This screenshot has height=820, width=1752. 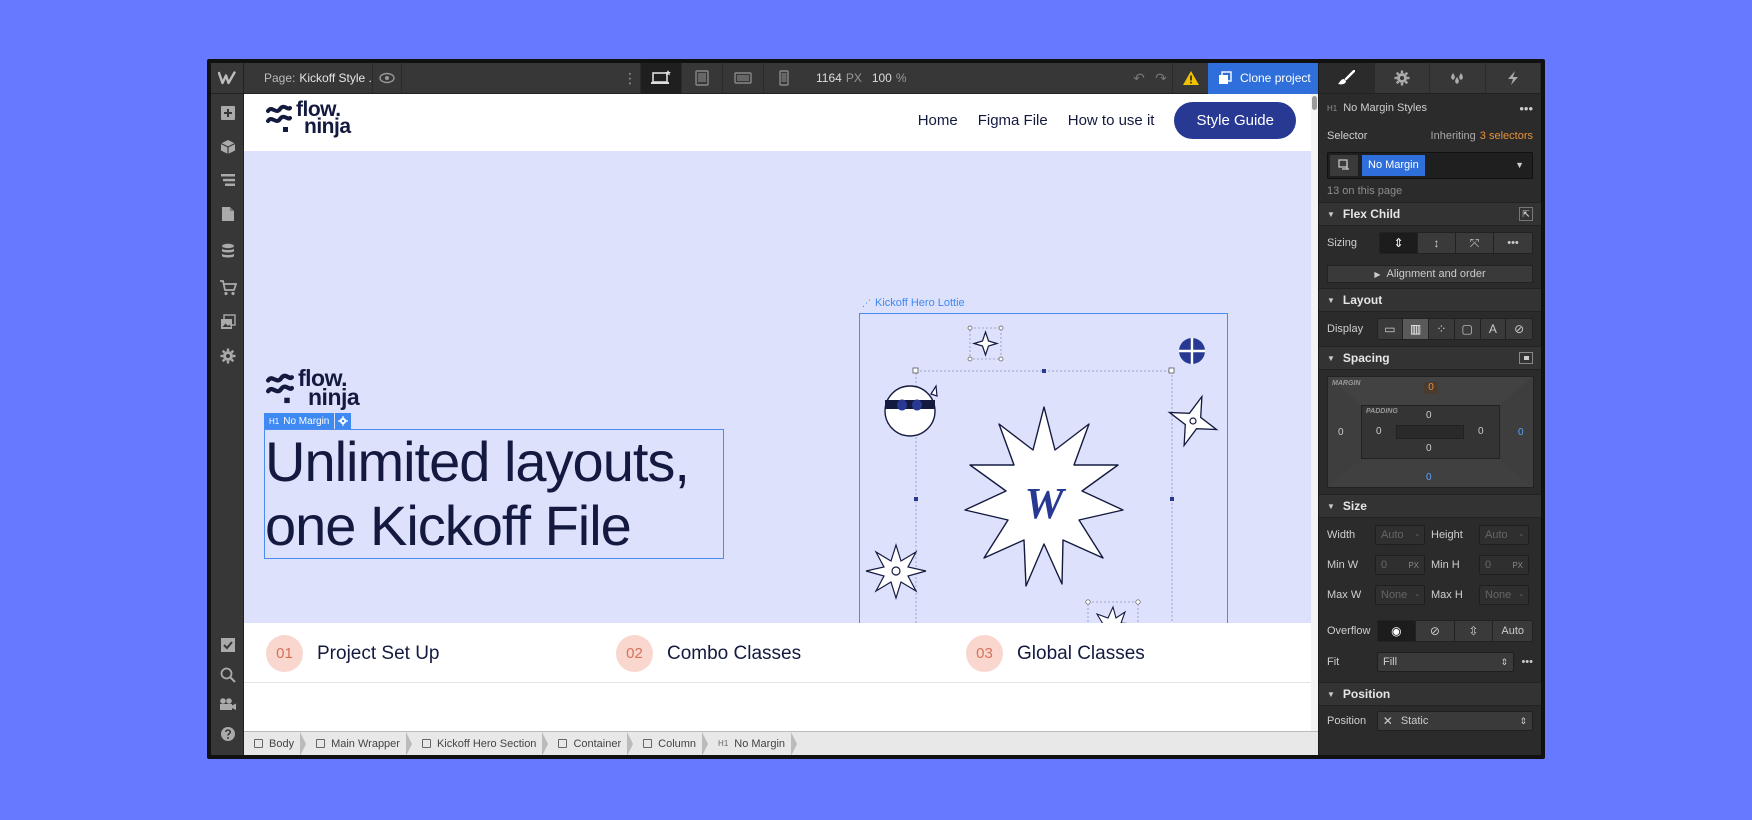 I want to click on video-tutorials-icon, so click(x=227, y=703).